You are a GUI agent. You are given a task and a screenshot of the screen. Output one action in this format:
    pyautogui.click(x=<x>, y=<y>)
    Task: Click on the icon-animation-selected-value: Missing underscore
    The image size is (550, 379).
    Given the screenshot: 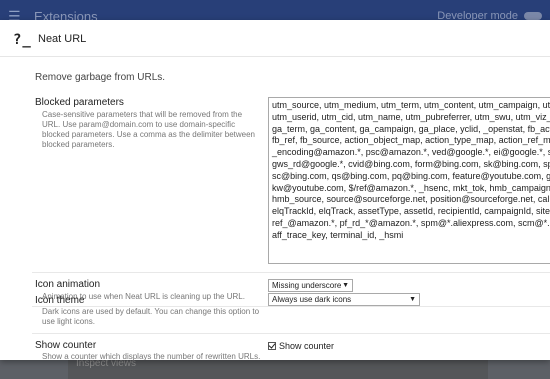 What is the action you would take?
    pyautogui.click(x=307, y=285)
    